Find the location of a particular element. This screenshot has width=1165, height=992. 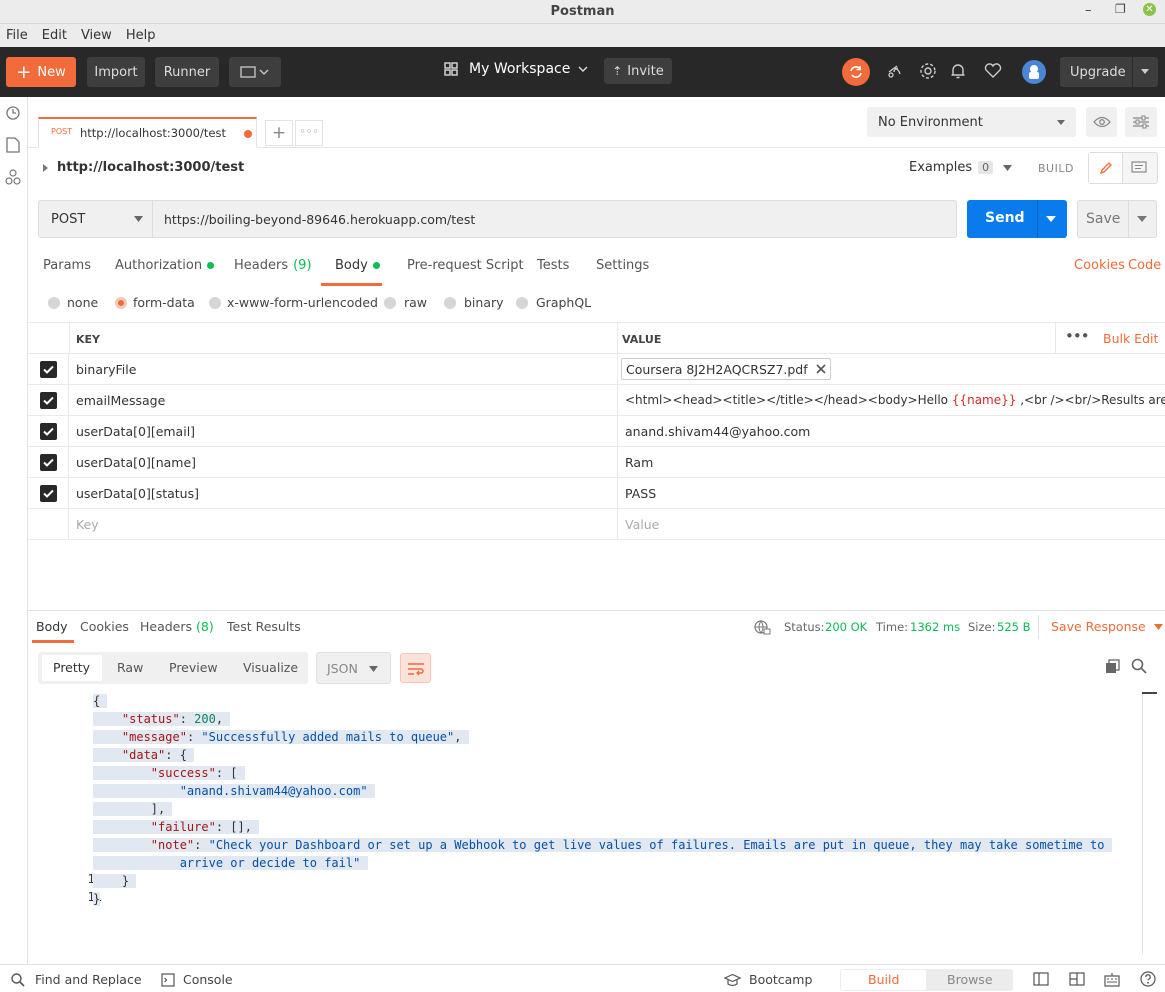

comment-icon is located at coordinates (1139, 168).